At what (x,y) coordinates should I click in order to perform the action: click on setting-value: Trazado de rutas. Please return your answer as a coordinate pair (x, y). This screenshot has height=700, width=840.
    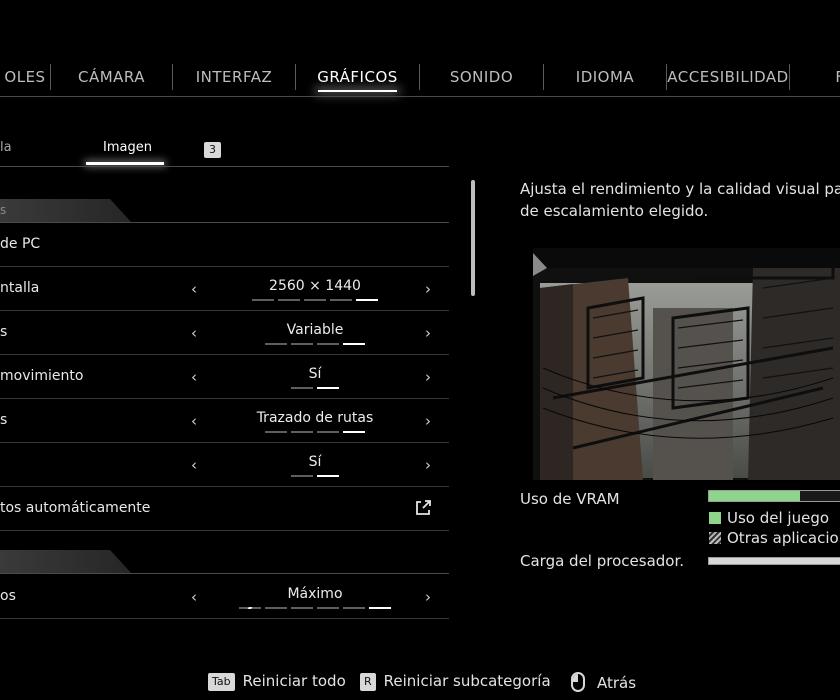
    Looking at the image, I should click on (315, 418).